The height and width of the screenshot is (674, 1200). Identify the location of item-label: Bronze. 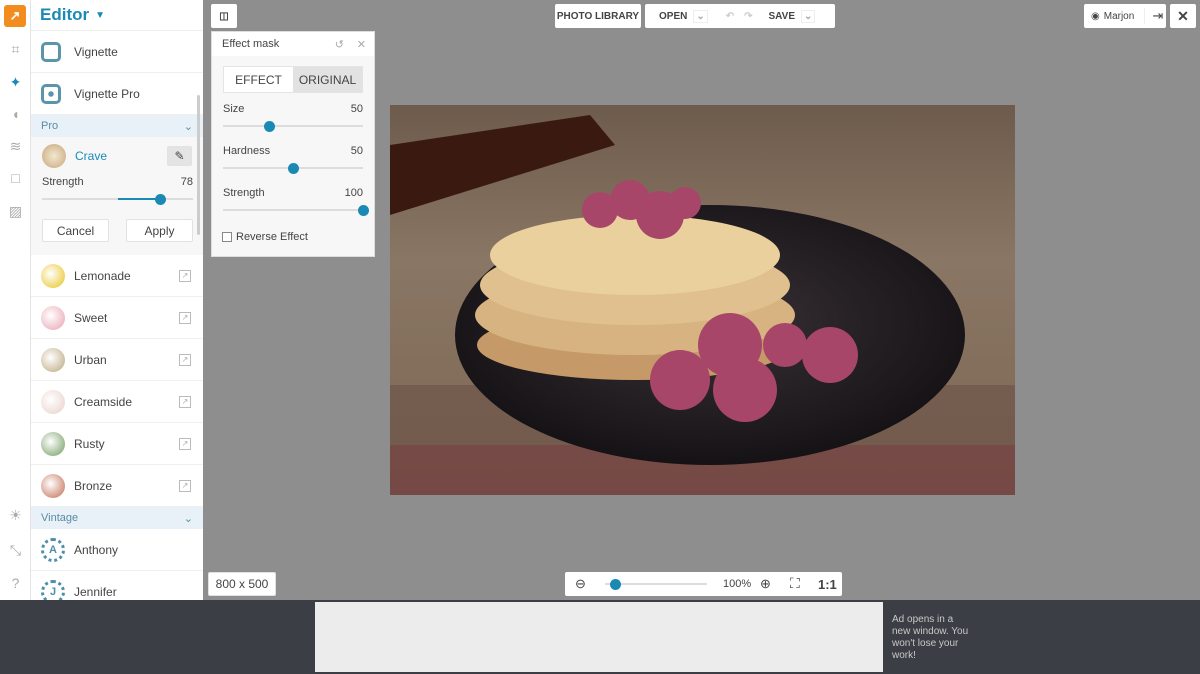
(93, 485).